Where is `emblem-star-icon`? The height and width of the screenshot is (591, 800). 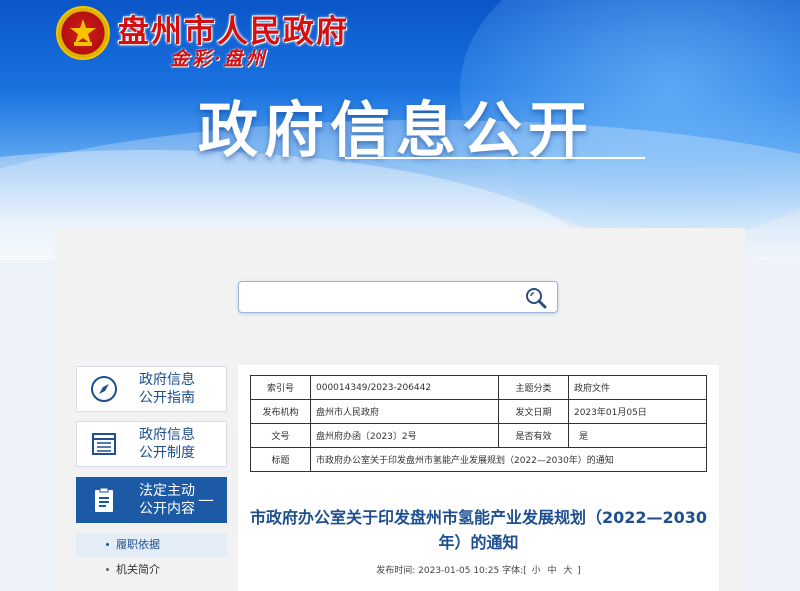
emblem-star-icon is located at coordinates (83, 32).